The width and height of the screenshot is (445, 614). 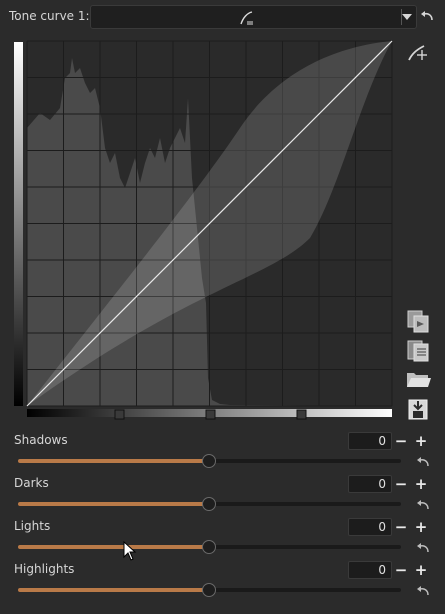 I want to click on lights-value-field: 0, so click(x=370, y=527).